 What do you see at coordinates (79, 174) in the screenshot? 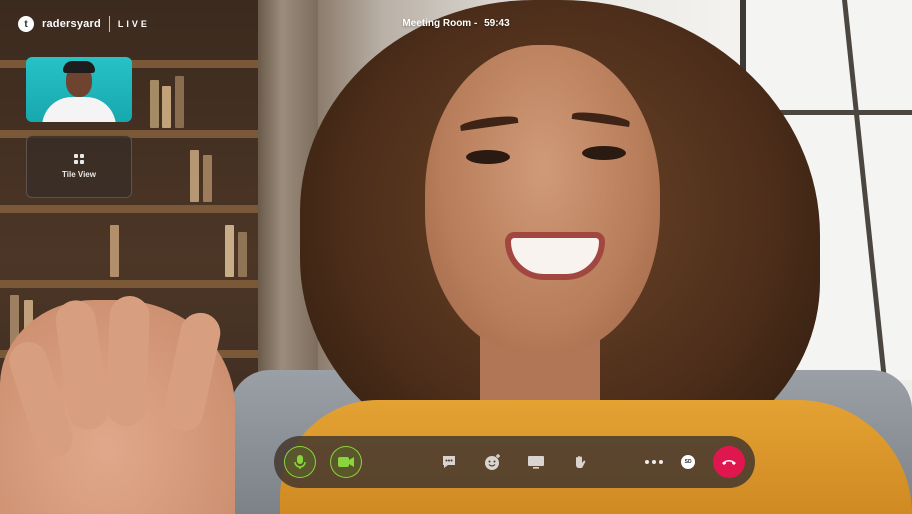
I see `tile-view-label: Tile View` at bounding box center [79, 174].